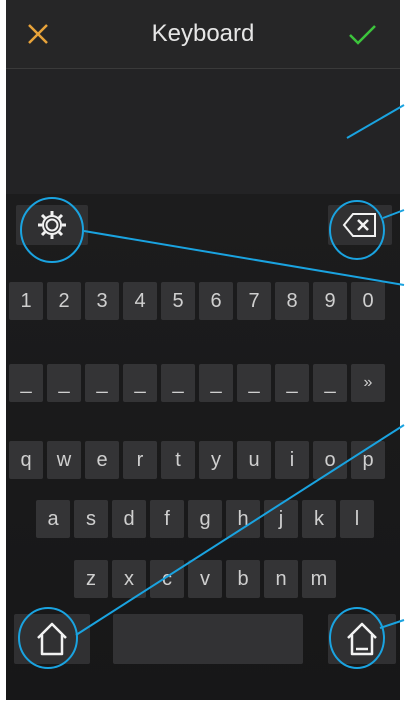 This screenshot has height=708, width=406. I want to click on key-1: 1, so click(26, 301).